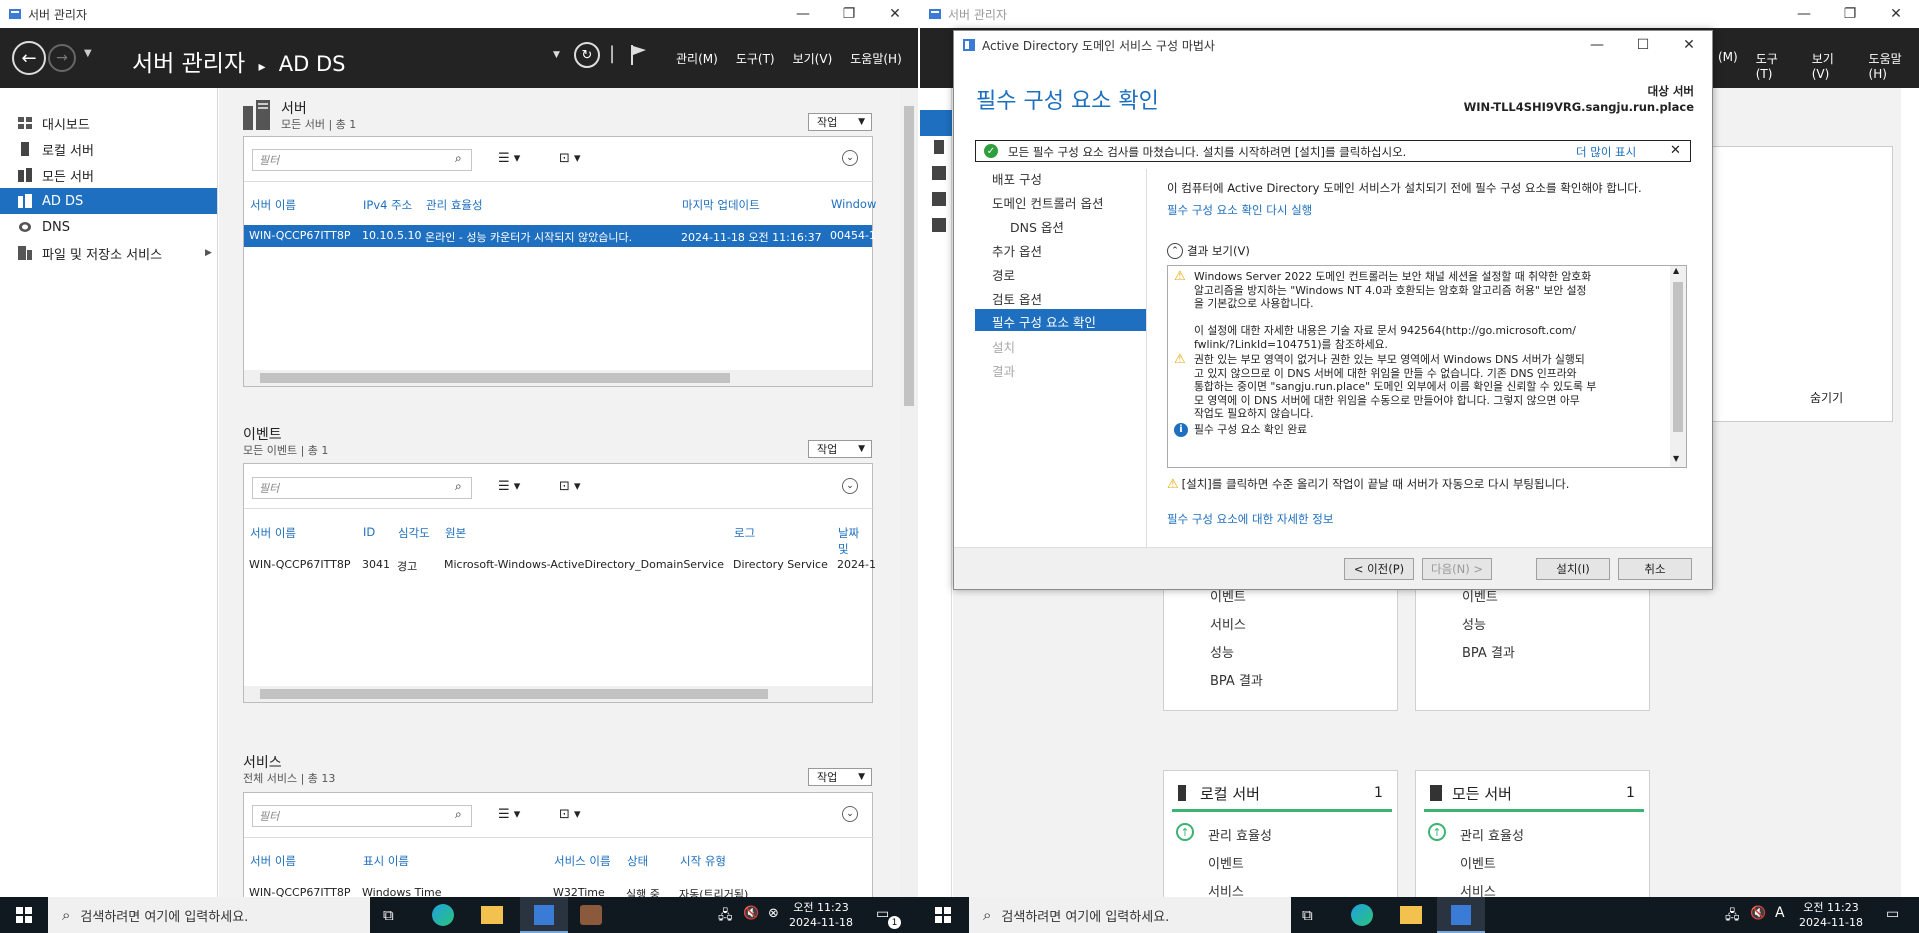 This screenshot has height=933, width=1919. Describe the element at coordinates (591, 915) in the screenshot. I see `toolbox-icon` at that location.